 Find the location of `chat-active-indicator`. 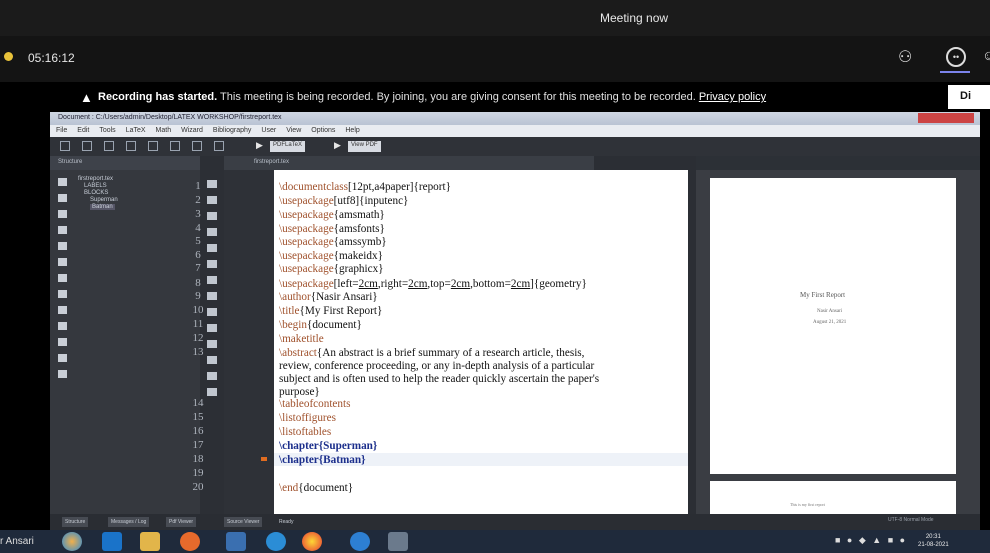

chat-active-indicator is located at coordinates (955, 72).